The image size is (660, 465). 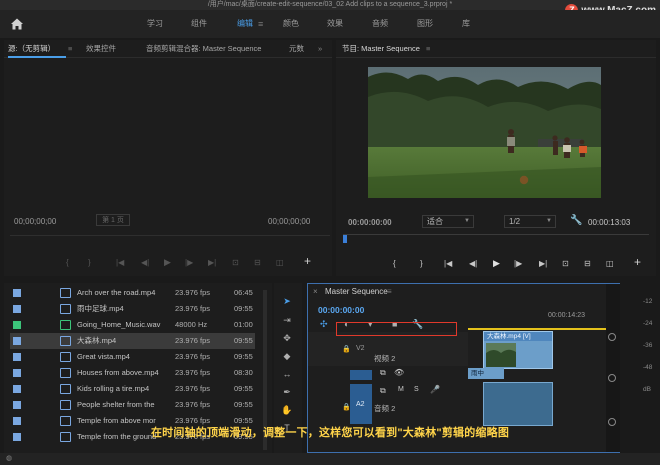 I want to click on selection-tool-icon: ➤, so click(x=287, y=301).